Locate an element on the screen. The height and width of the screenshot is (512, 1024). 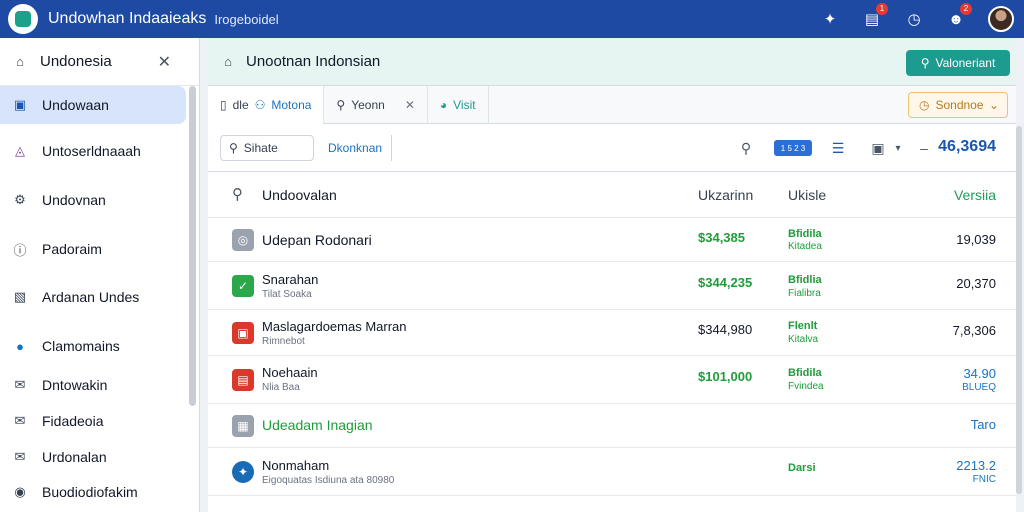
tab-visit: ◕ Visit is located at coordinates (458, 104).